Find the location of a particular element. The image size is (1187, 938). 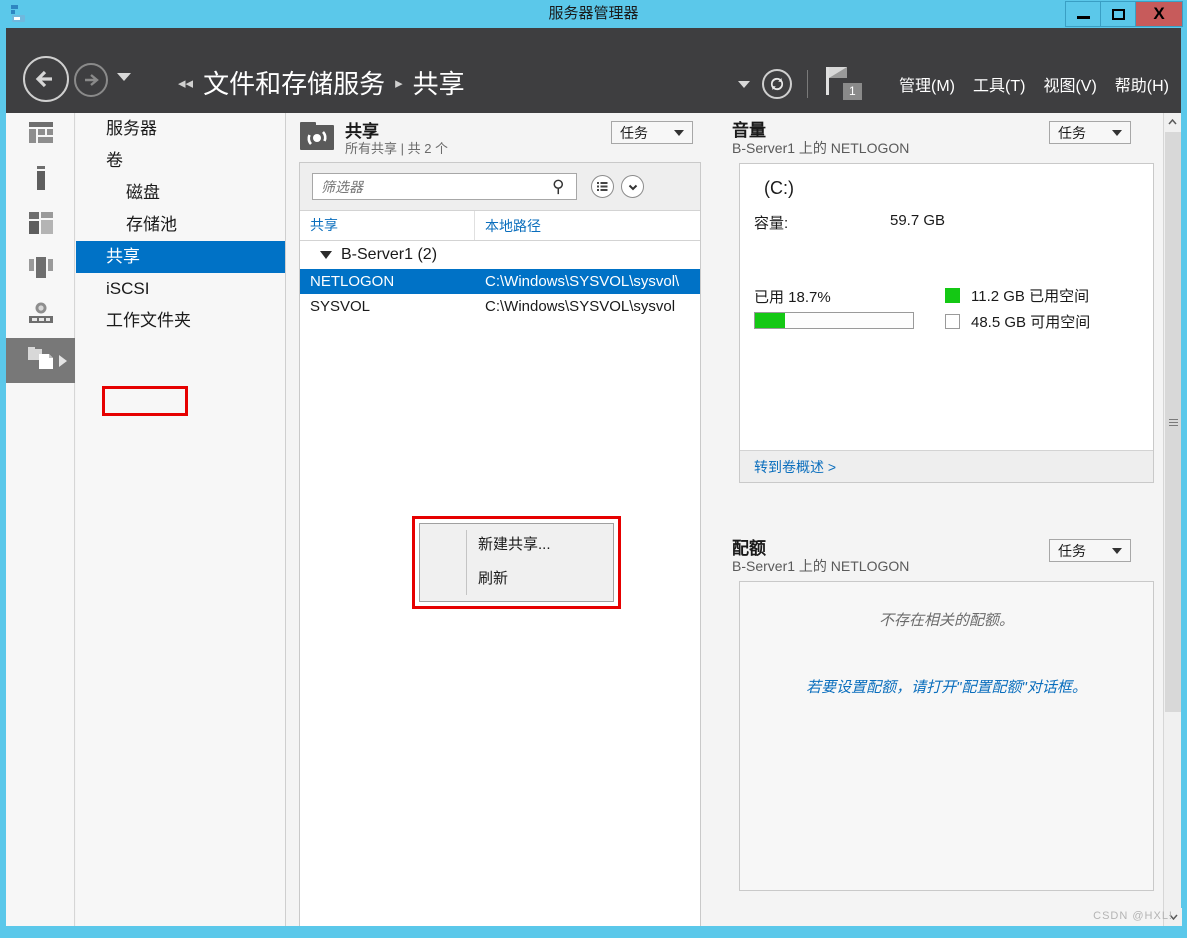

tree-item-shares: 共享 is located at coordinates (180, 257).